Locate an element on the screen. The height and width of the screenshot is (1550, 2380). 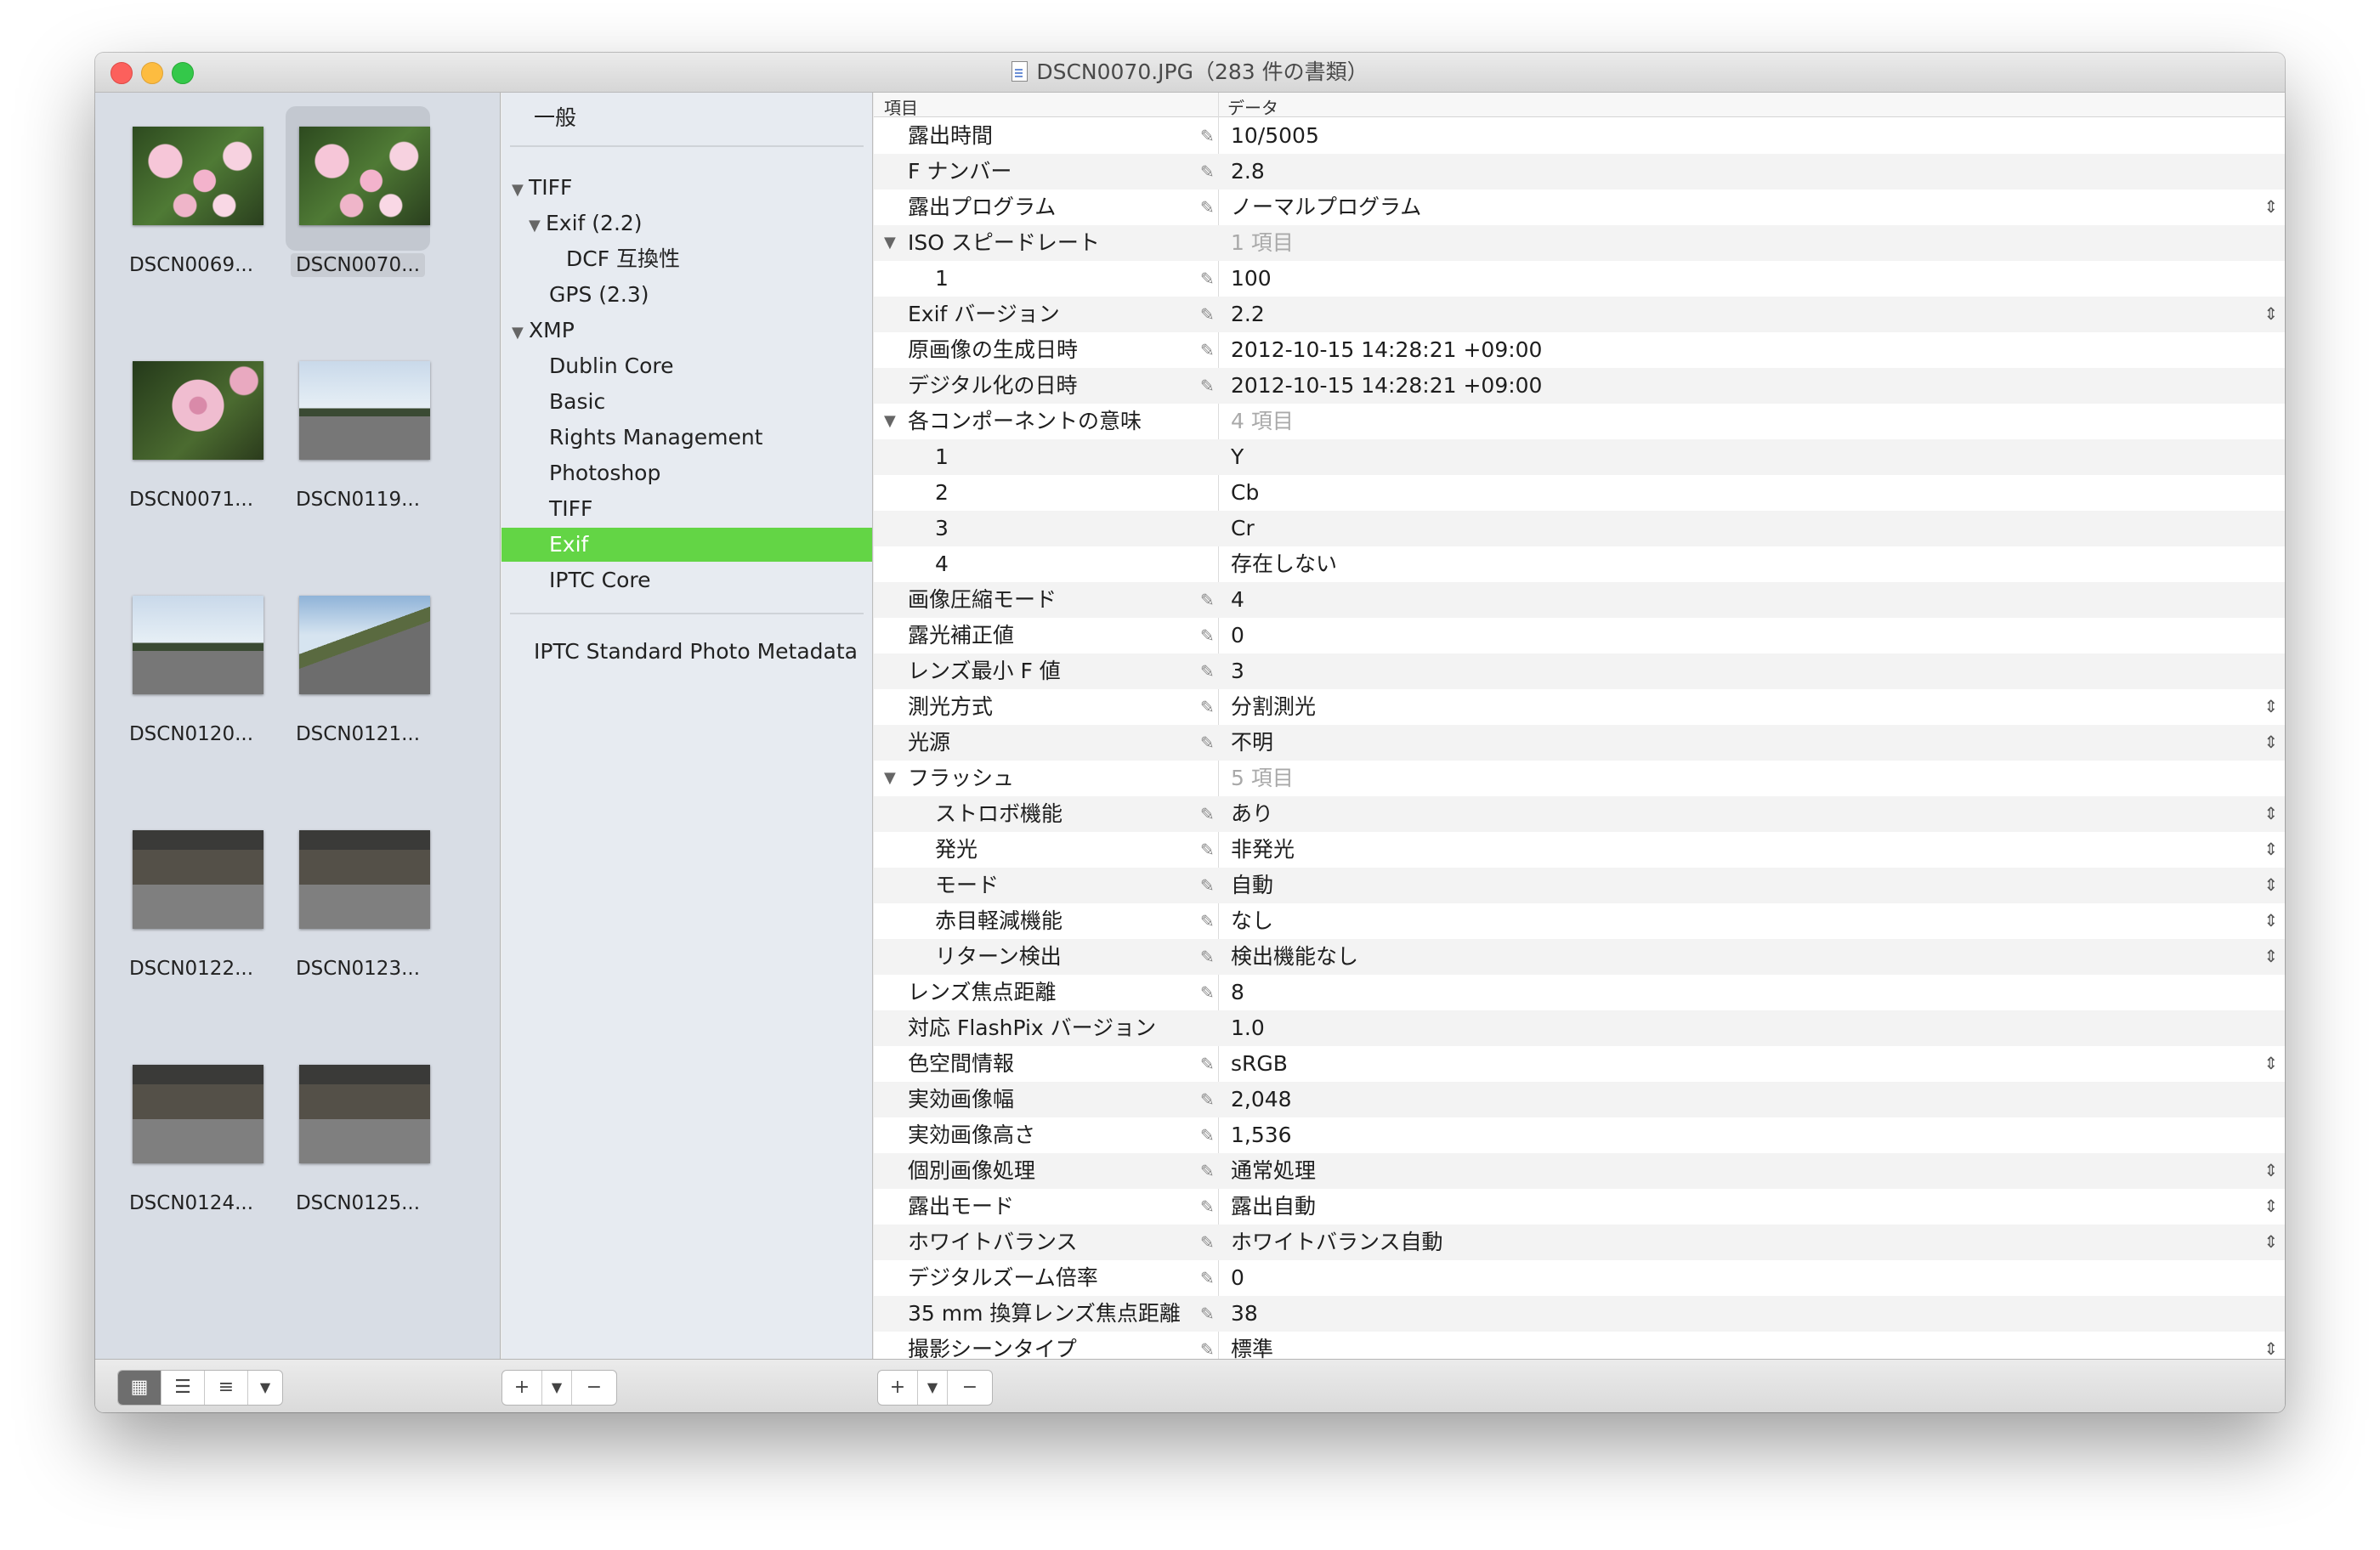
table-group-row: ▼ フラッシュ 5 項目 is located at coordinates (1579, 778).